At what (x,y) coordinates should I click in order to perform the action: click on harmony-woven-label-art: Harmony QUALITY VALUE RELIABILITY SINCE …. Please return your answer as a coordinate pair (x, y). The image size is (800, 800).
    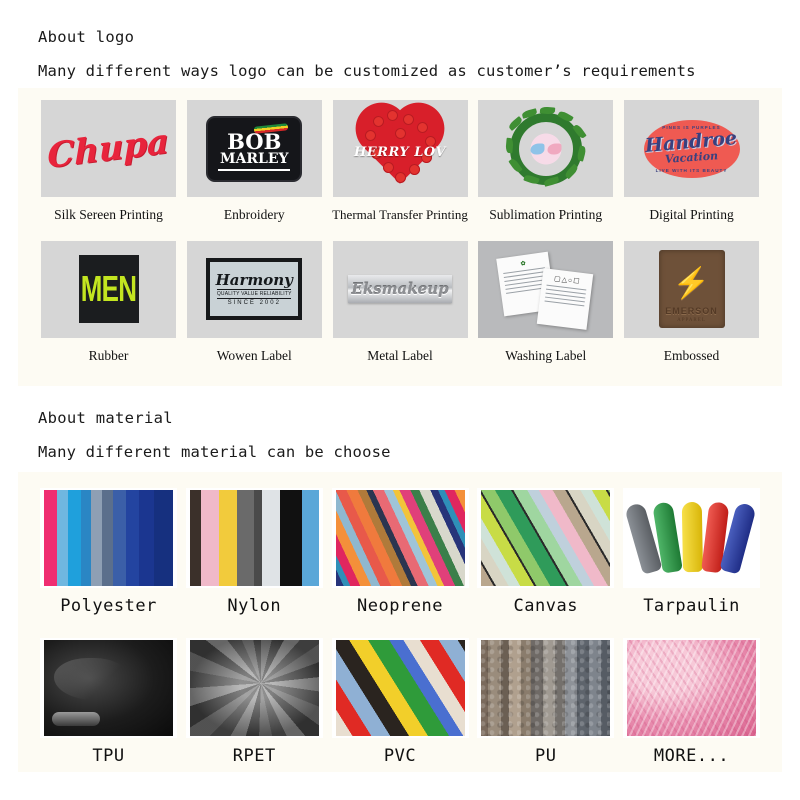
    Looking at the image, I should click on (254, 289).